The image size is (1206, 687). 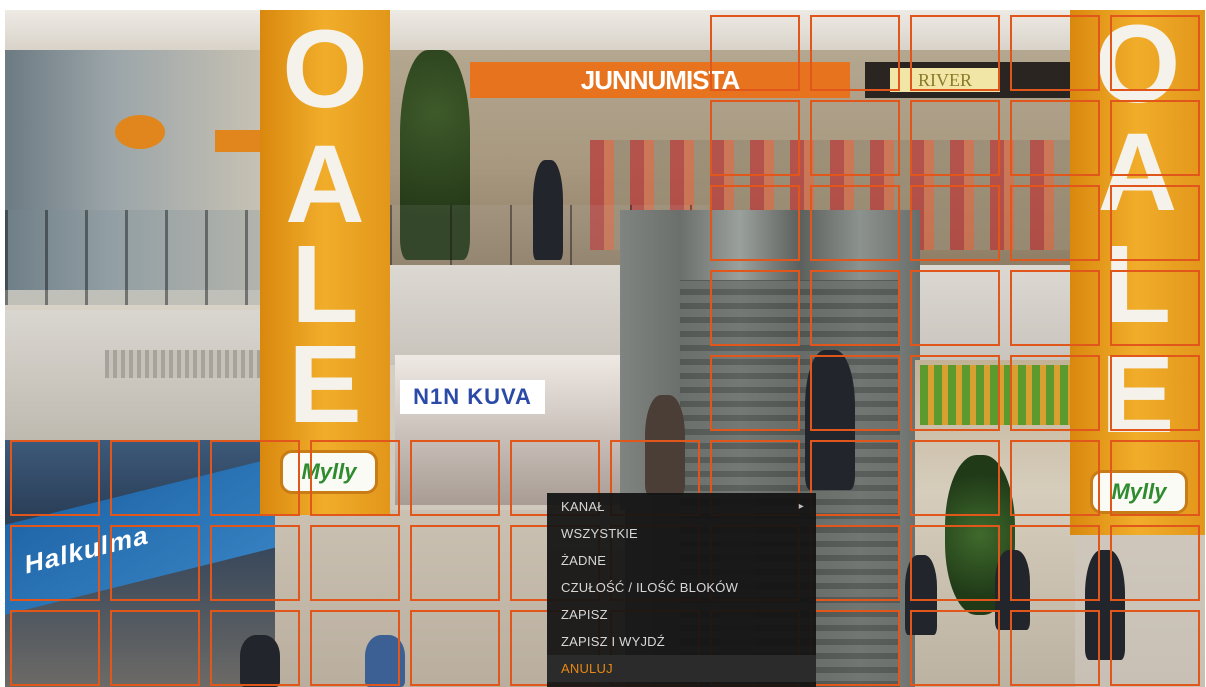 What do you see at coordinates (587, 668) in the screenshot?
I see `menu-item-label: ANULUJ` at bounding box center [587, 668].